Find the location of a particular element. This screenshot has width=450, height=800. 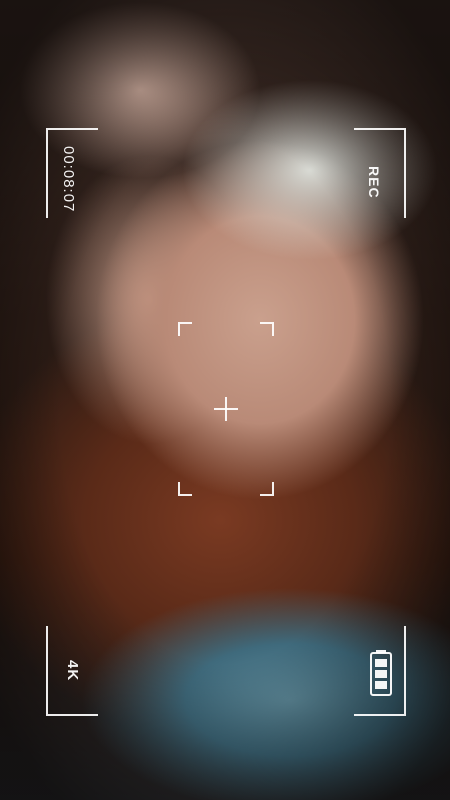

battery-icon is located at coordinates (381, 673).